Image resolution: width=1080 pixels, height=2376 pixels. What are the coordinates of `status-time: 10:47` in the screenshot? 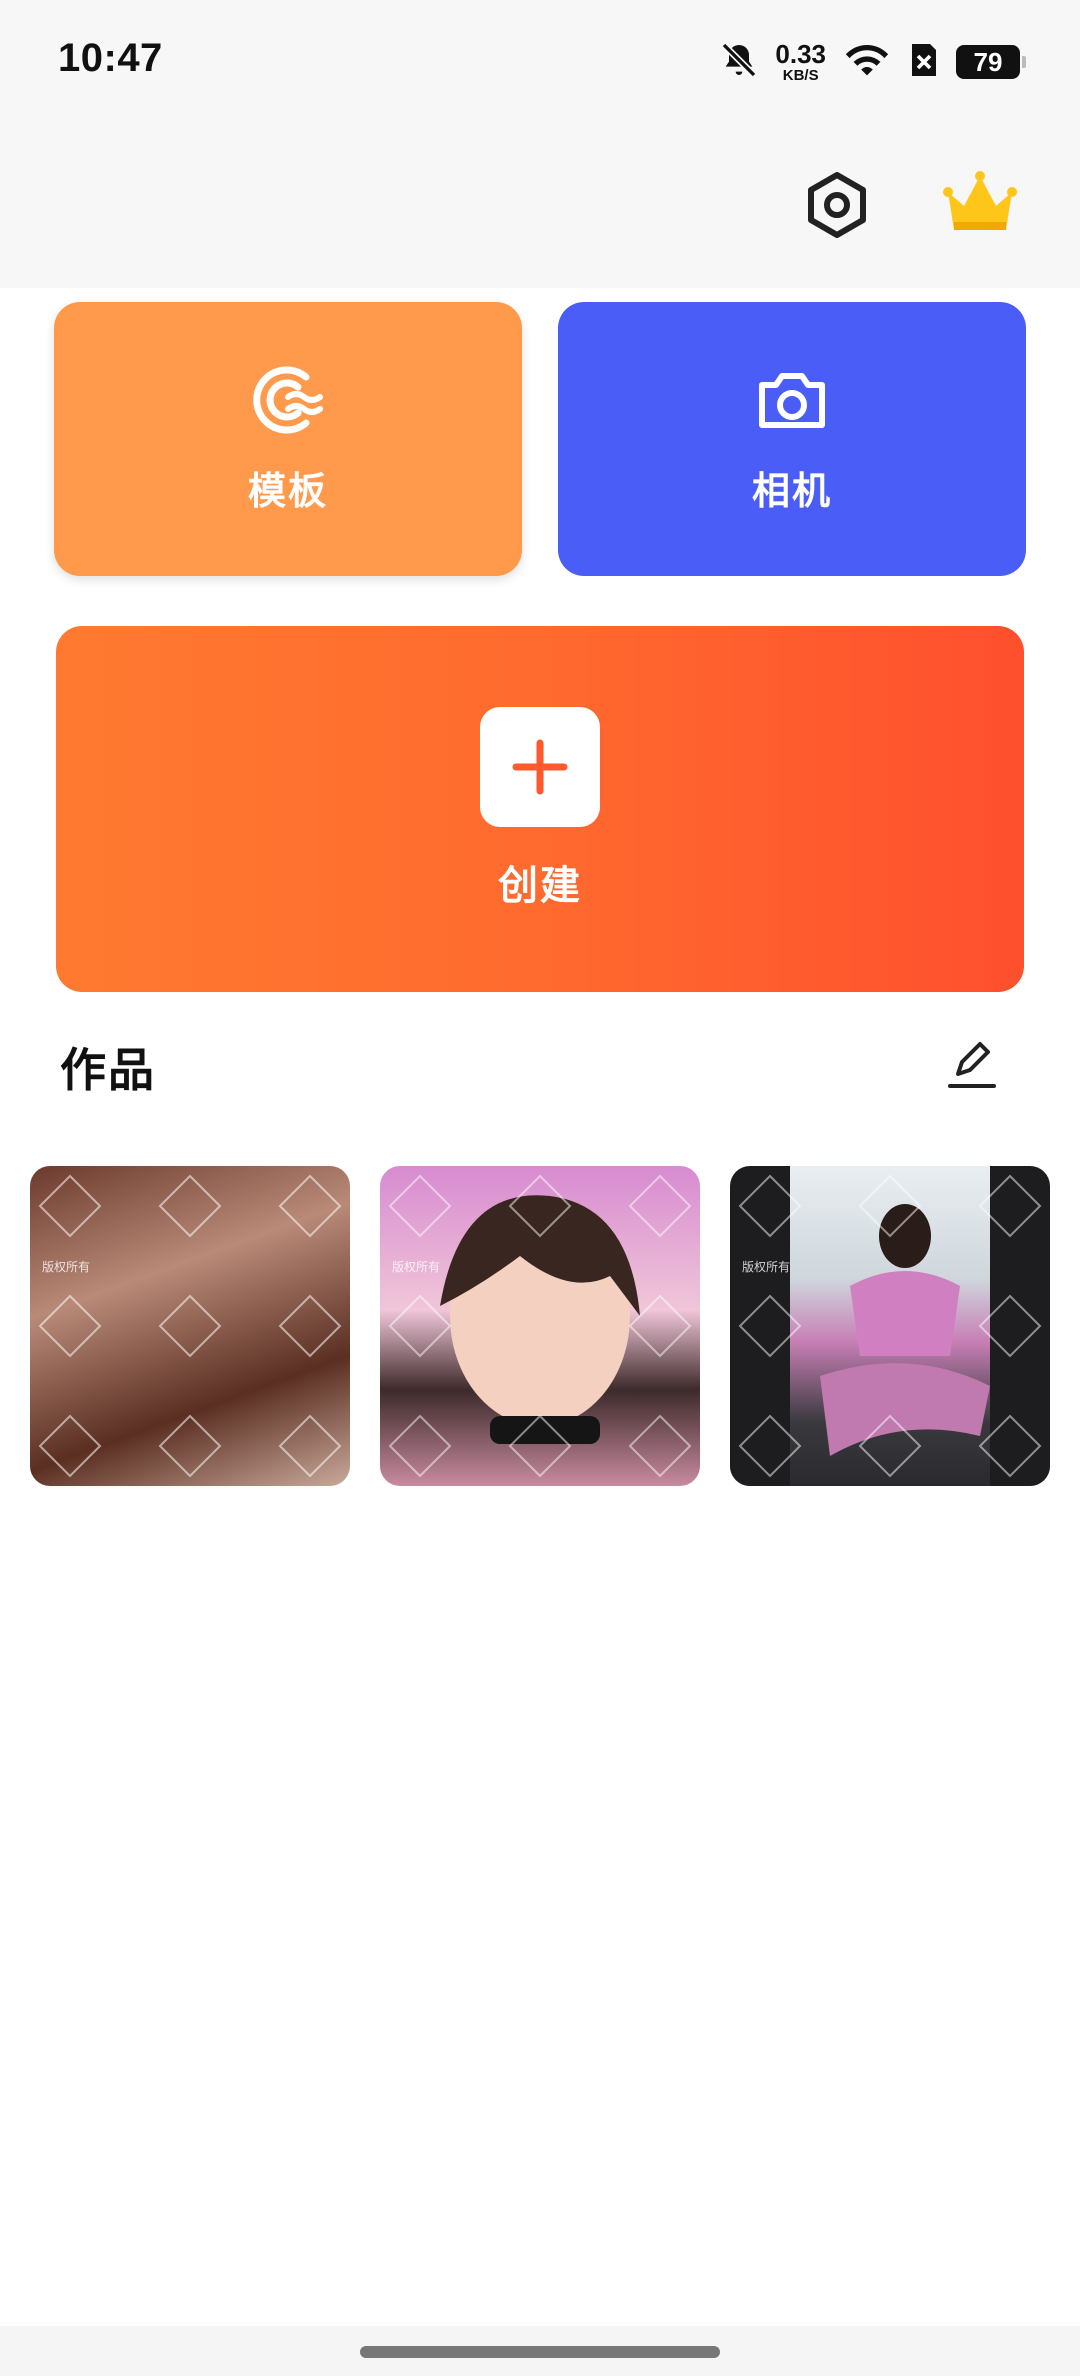 It's located at (110, 58).